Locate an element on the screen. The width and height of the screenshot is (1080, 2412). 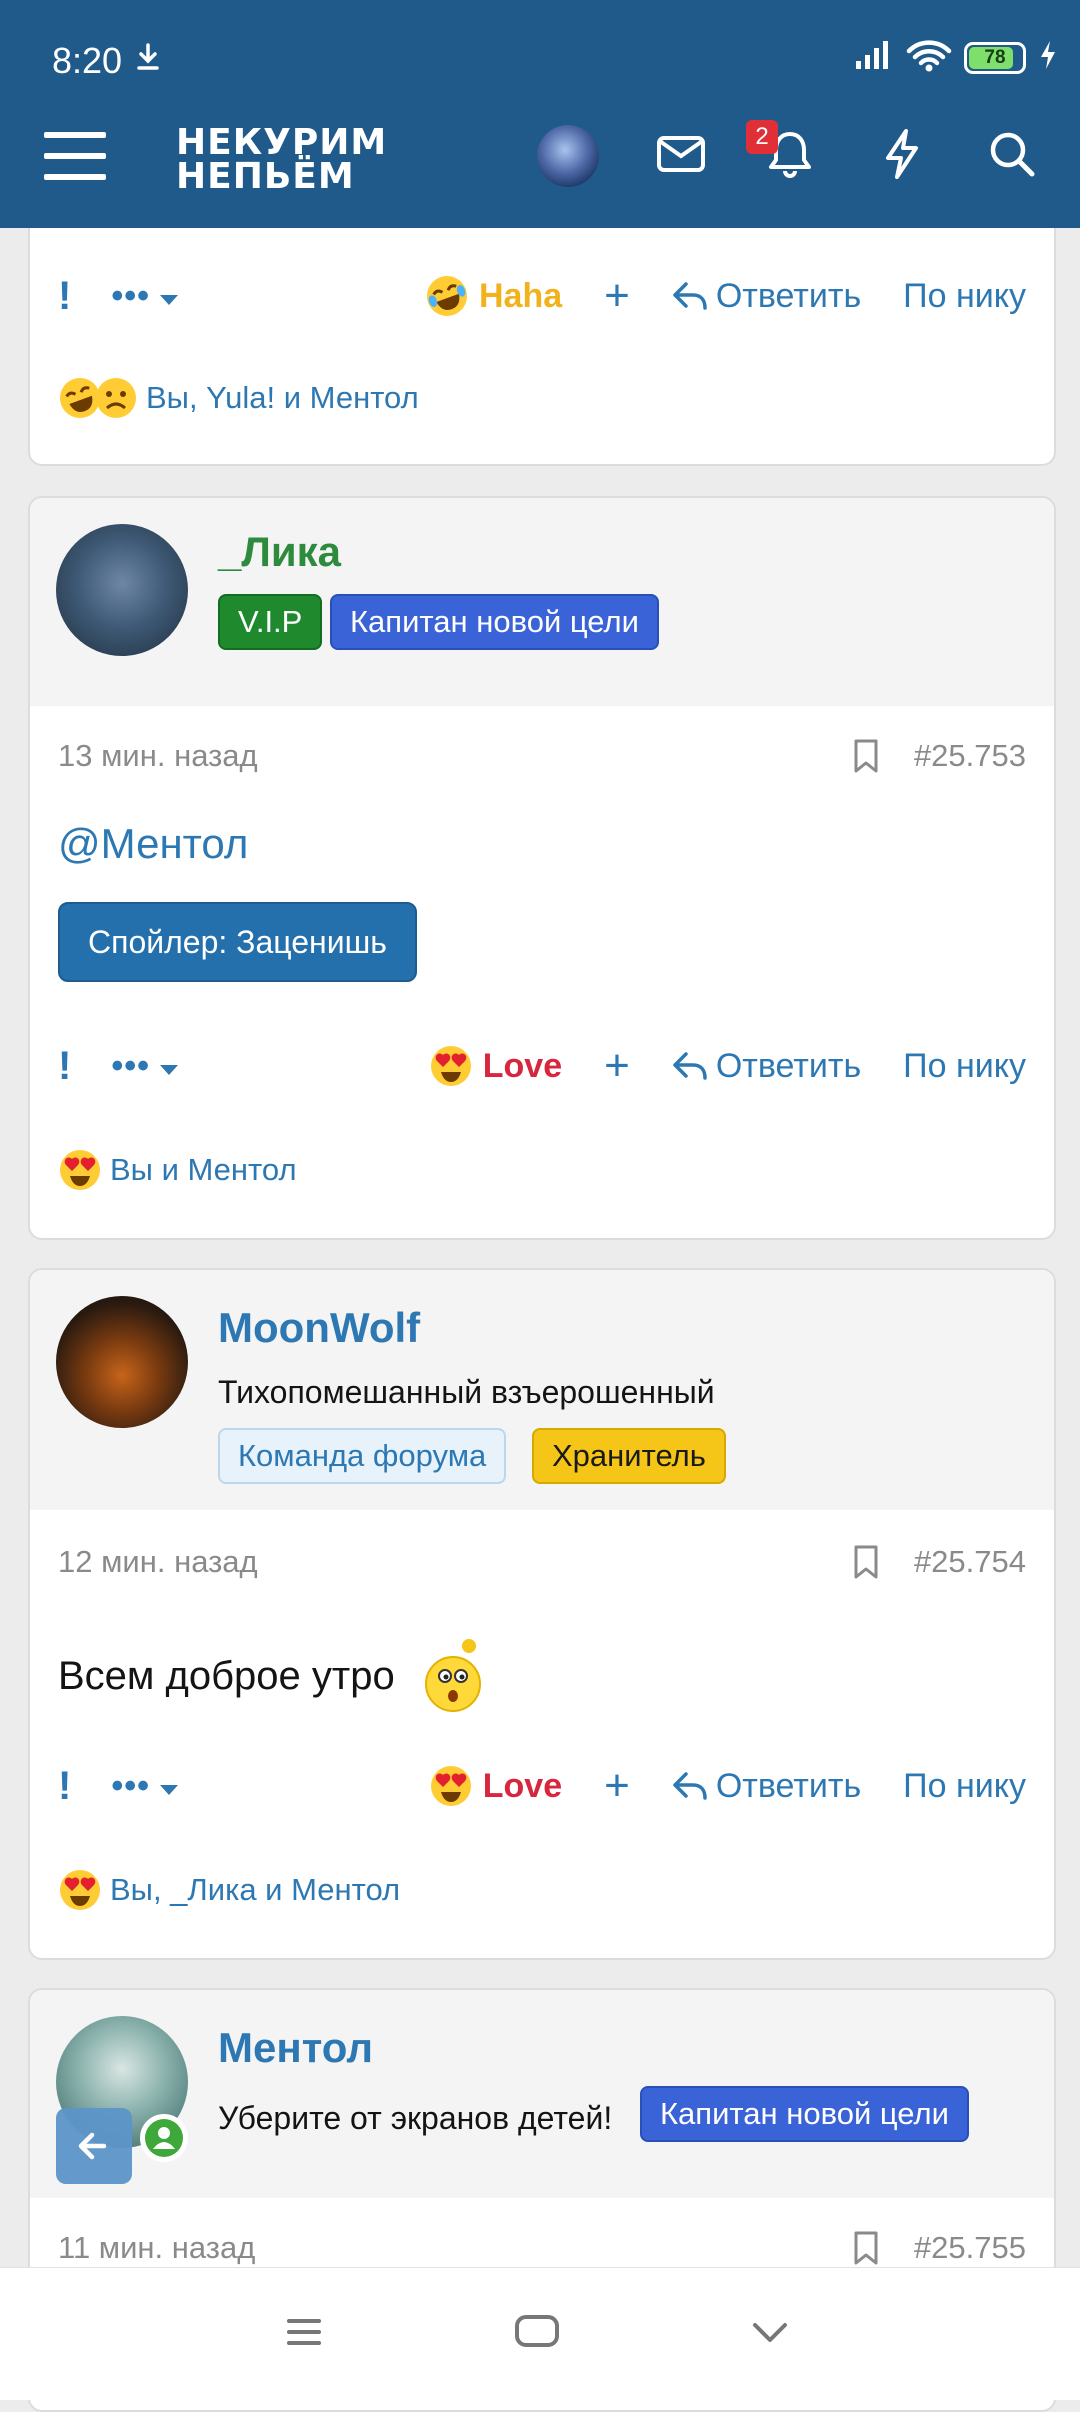
logo-line-1: НЕКУРИМ is located at coordinates (282, 142).